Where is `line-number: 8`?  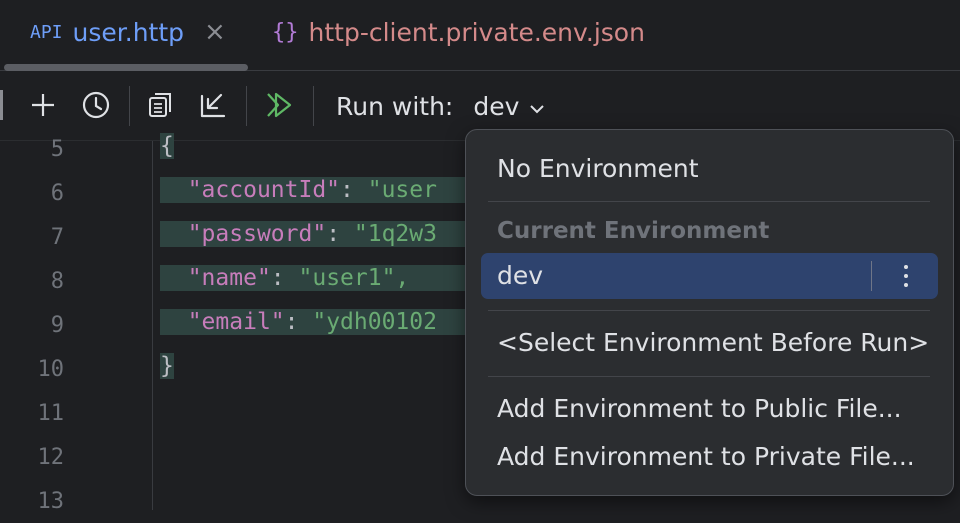 line-number: 8 is located at coordinates (57, 281).